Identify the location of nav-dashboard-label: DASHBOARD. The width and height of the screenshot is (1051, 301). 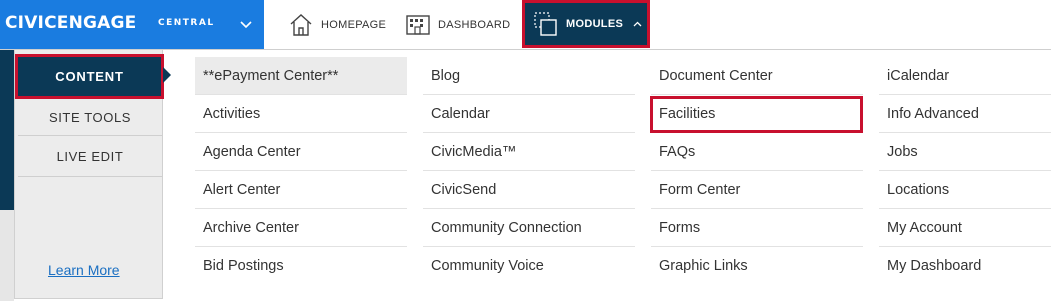
(474, 24).